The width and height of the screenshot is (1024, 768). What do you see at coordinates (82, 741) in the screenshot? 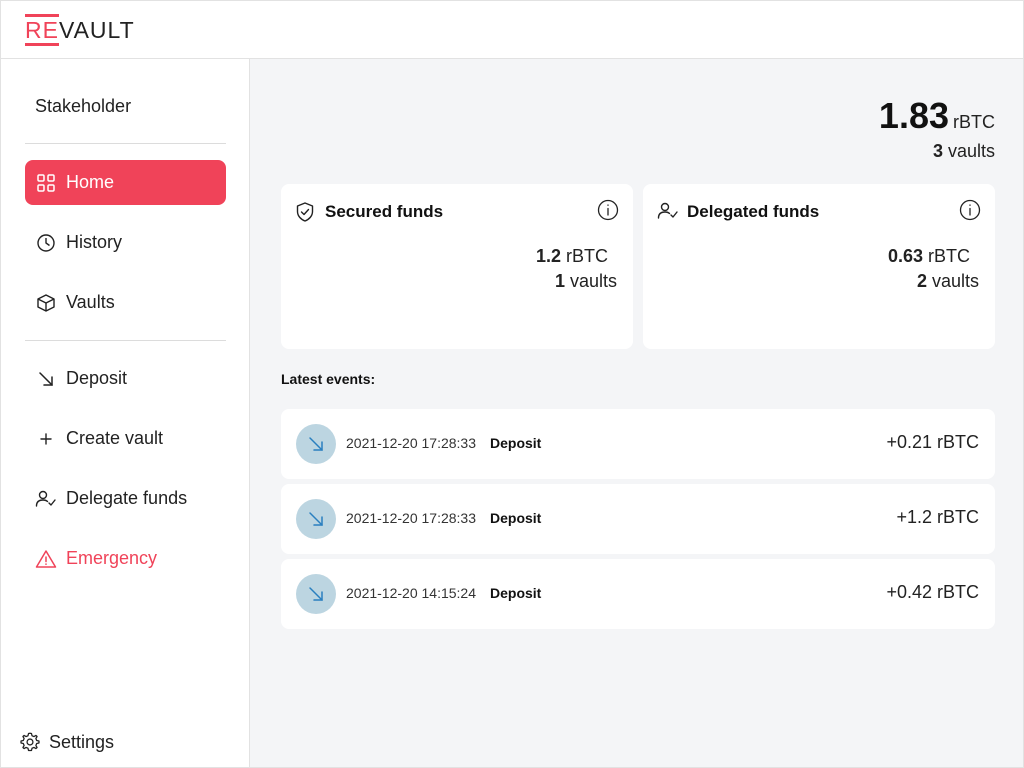
I see `settings-label: Settings` at bounding box center [82, 741].